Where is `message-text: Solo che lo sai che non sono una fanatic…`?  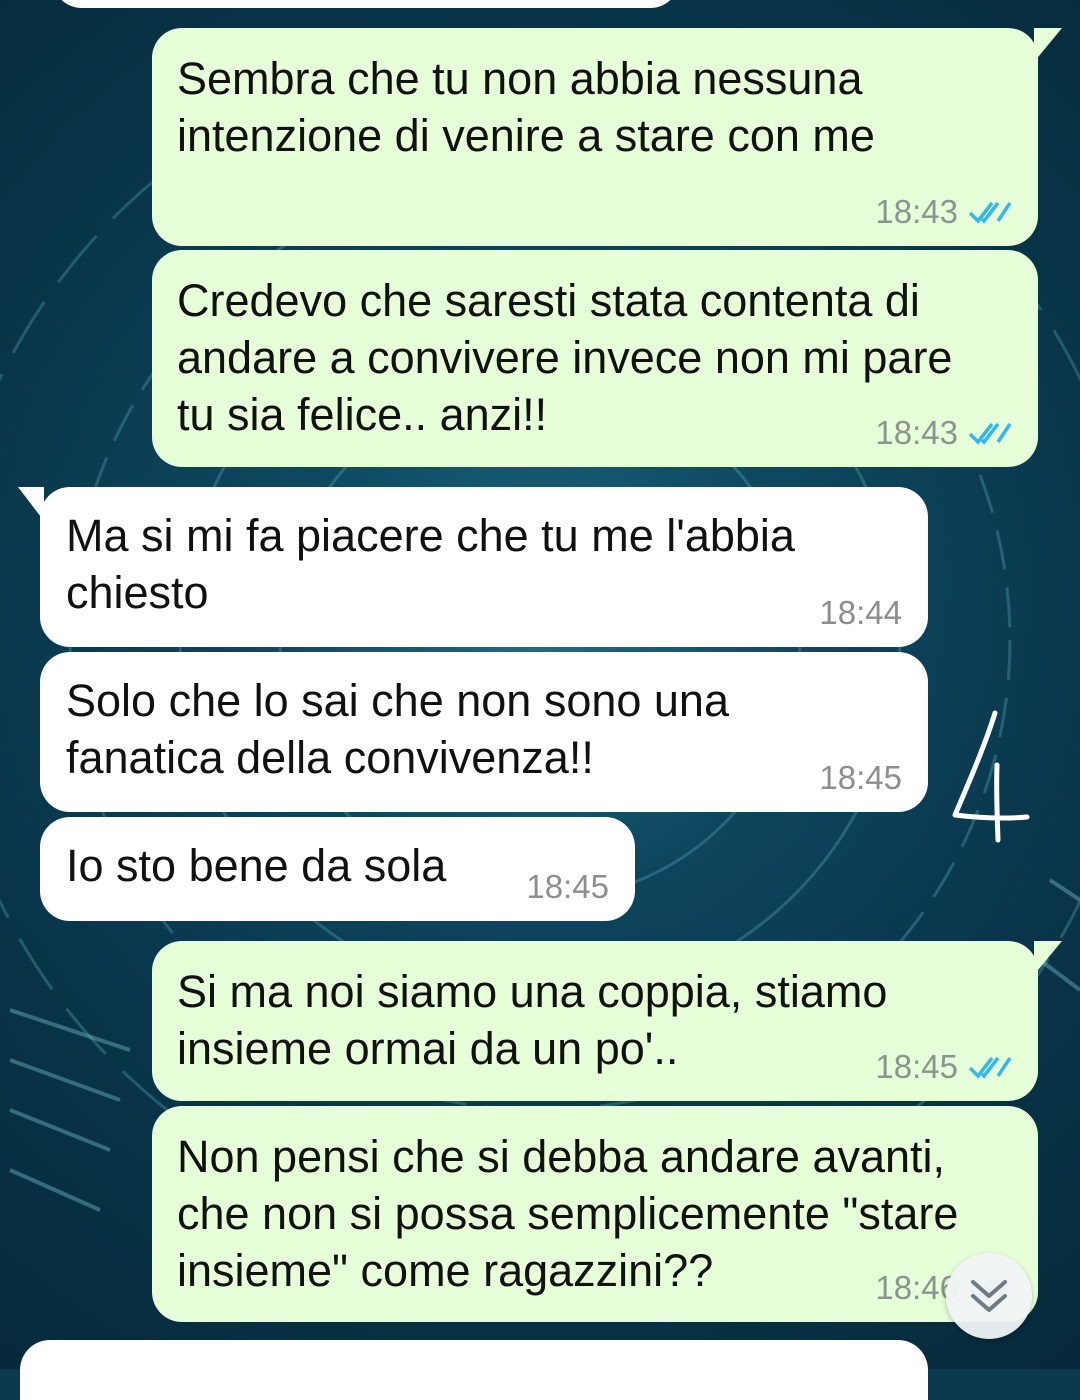
message-text: Solo che lo sai che non sono una fanatic… is located at coordinates (397, 729).